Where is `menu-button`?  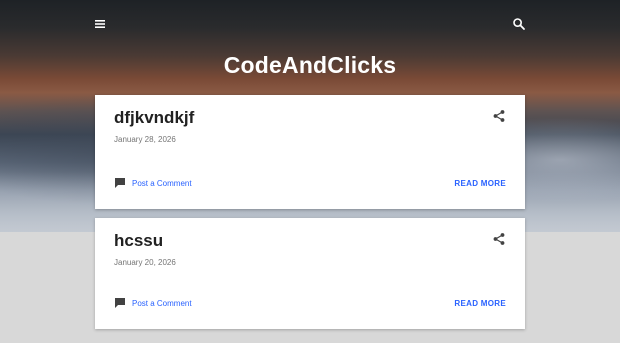 menu-button is located at coordinates (100, 24).